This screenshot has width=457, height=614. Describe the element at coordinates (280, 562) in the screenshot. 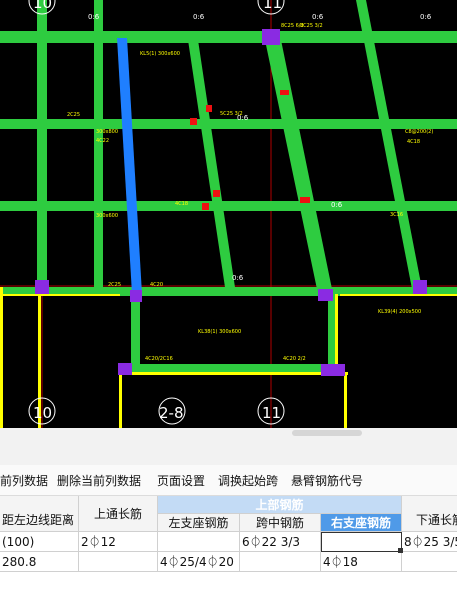

I see `cell-mid-span` at that location.